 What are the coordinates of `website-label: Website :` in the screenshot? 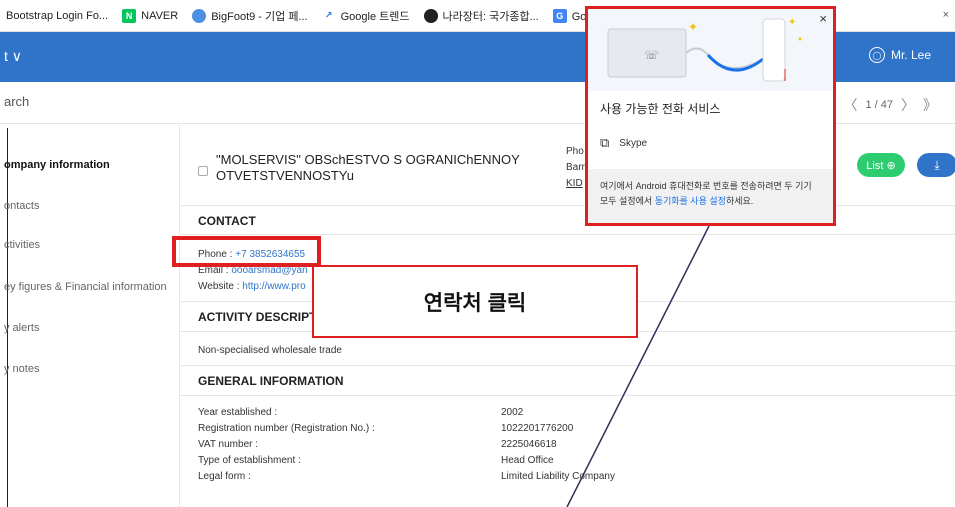 It's located at (220, 286).